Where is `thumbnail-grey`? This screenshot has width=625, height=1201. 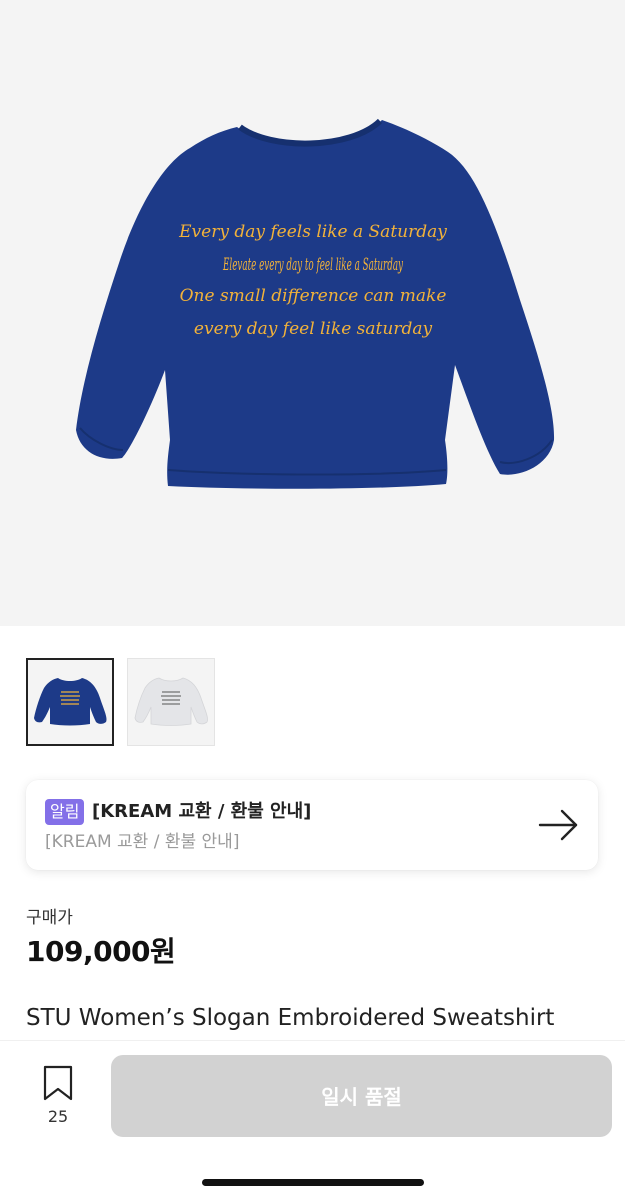
thumbnail-grey is located at coordinates (171, 702).